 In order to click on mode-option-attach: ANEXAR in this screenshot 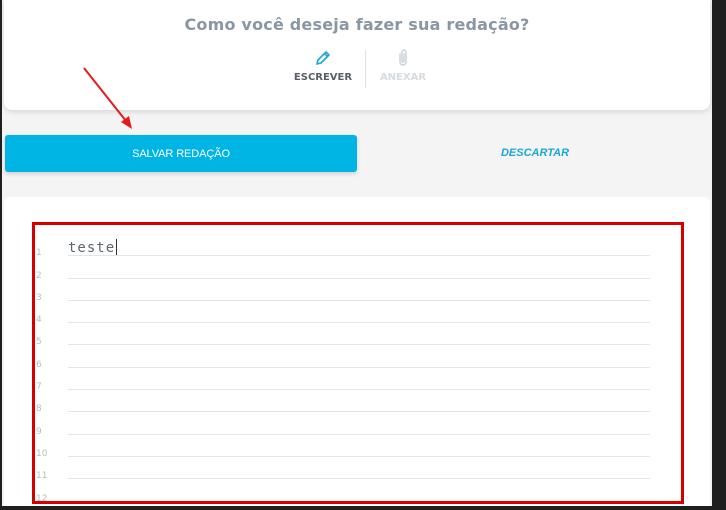, I will do `click(403, 65)`.